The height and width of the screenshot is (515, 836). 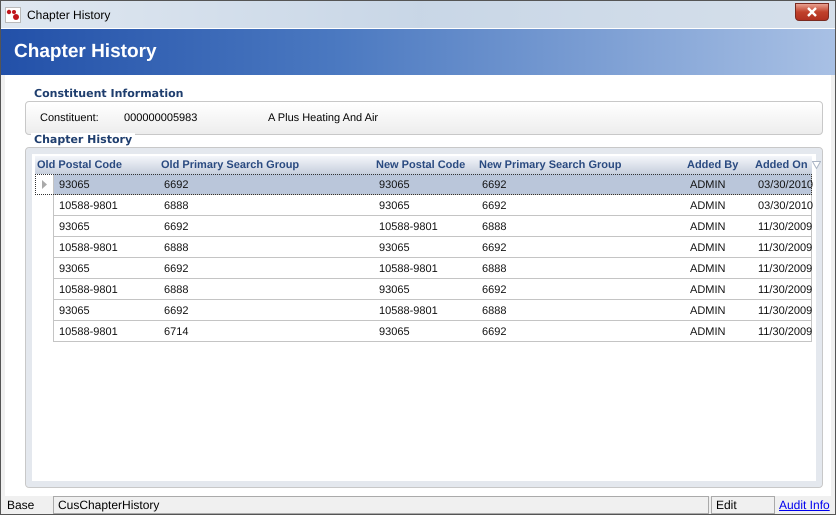 What do you see at coordinates (788, 165) in the screenshot?
I see `column-header: Added On` at bounding box center [788, 165].